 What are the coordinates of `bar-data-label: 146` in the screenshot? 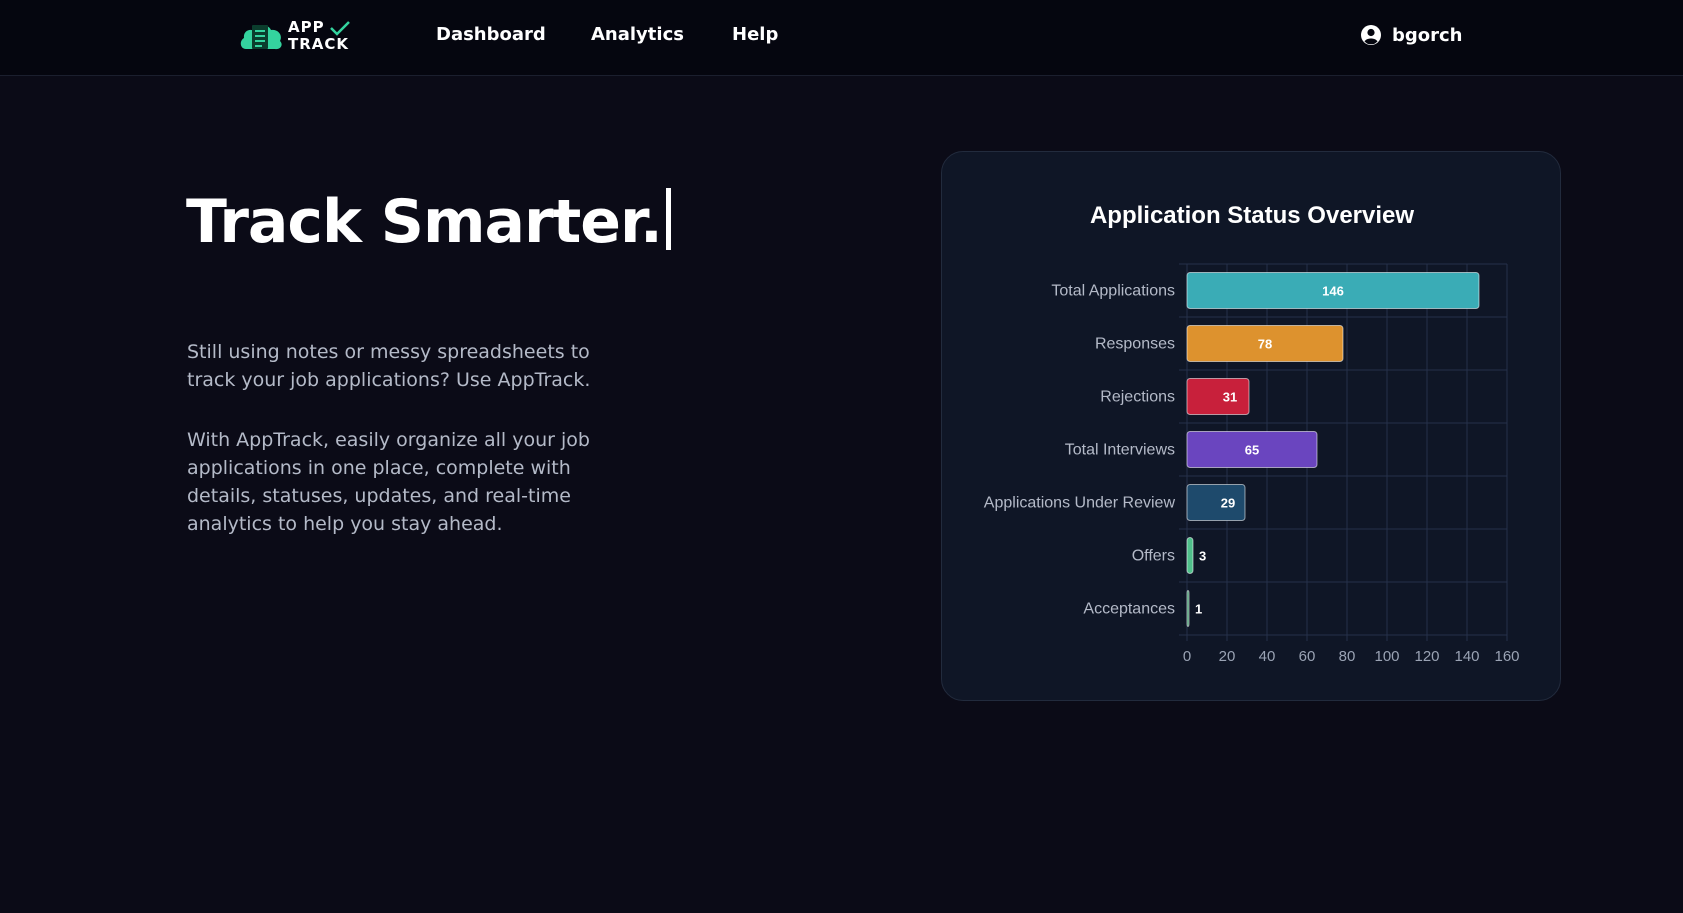 It's located at (1333, 291).